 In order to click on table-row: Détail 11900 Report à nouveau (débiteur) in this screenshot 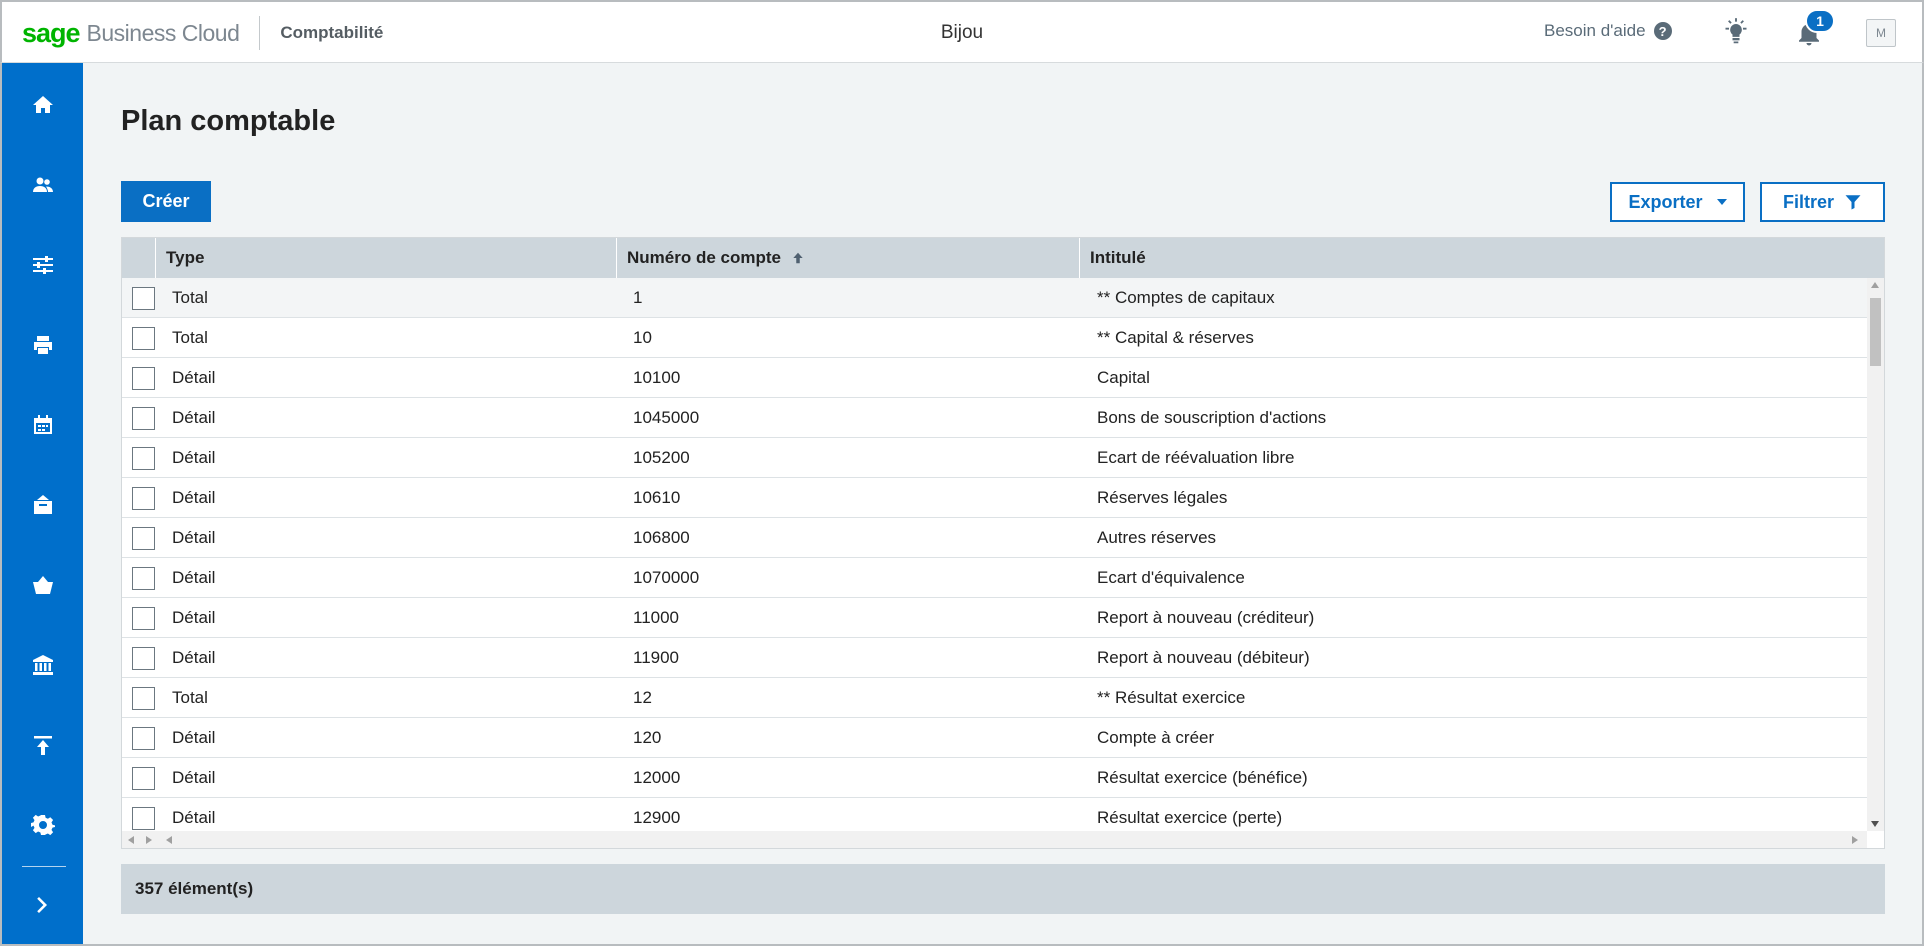, I will do `click(994, 658)`.